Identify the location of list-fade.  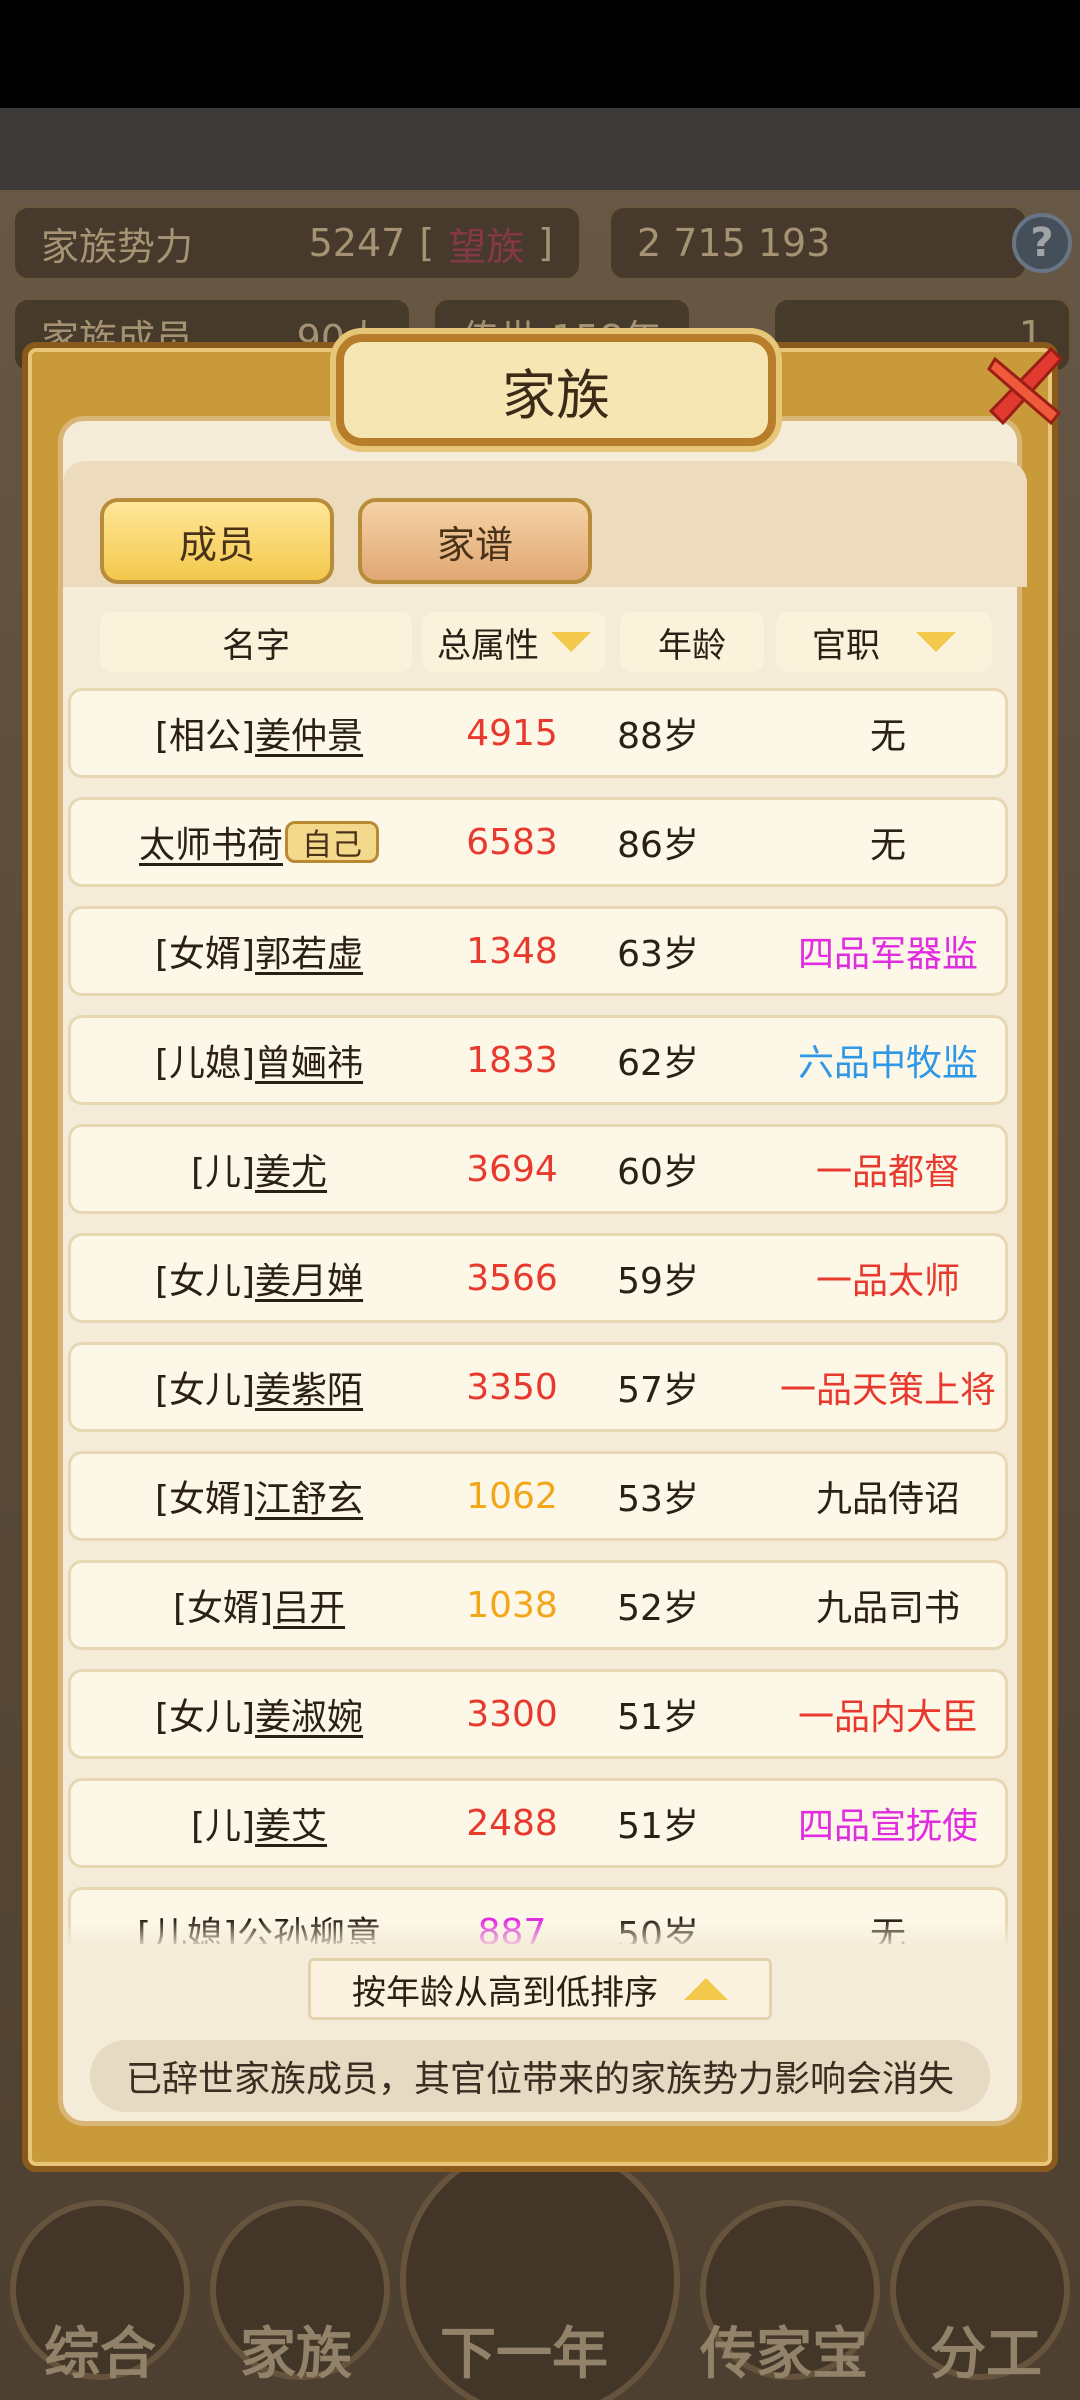
(539, 1935).